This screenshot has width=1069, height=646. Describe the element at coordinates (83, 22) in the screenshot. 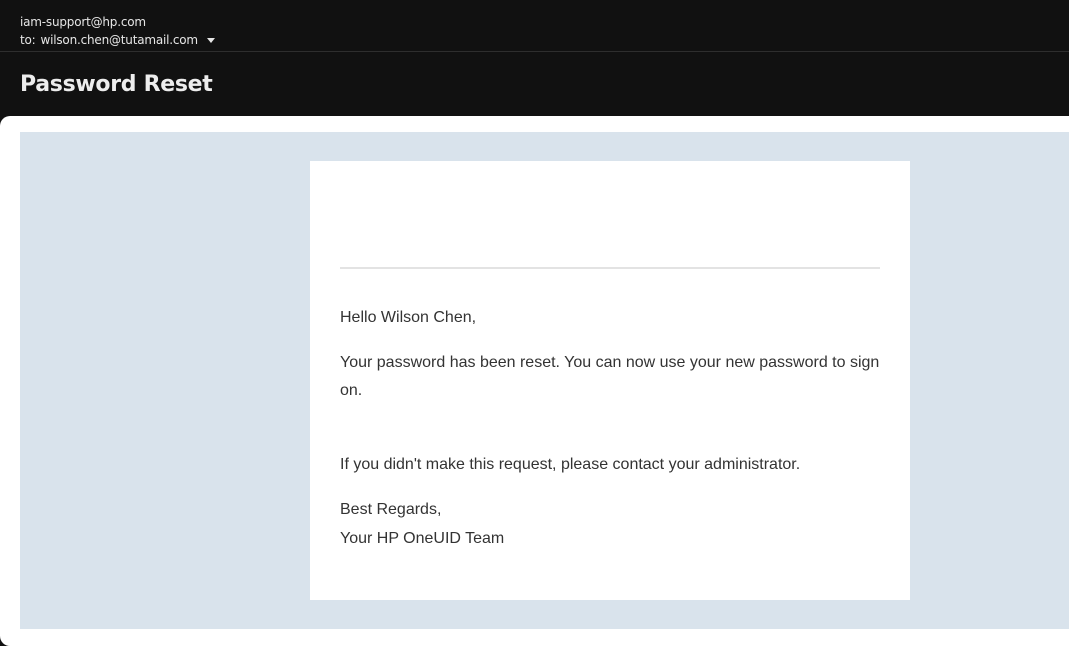

I see `sender-address: iam-support@hp.com` at that location.